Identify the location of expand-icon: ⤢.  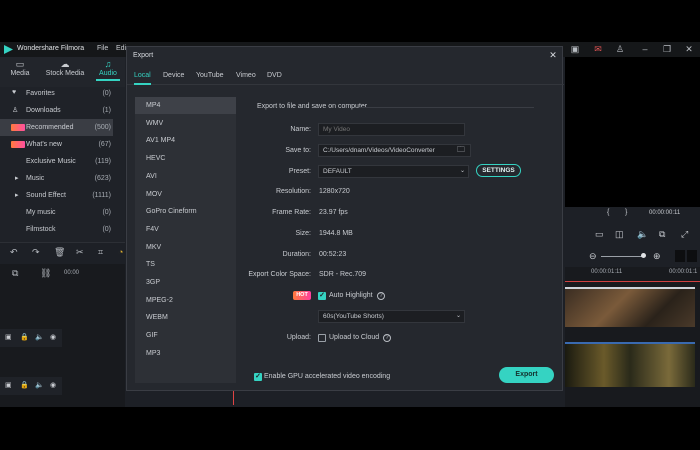
(684, 234).